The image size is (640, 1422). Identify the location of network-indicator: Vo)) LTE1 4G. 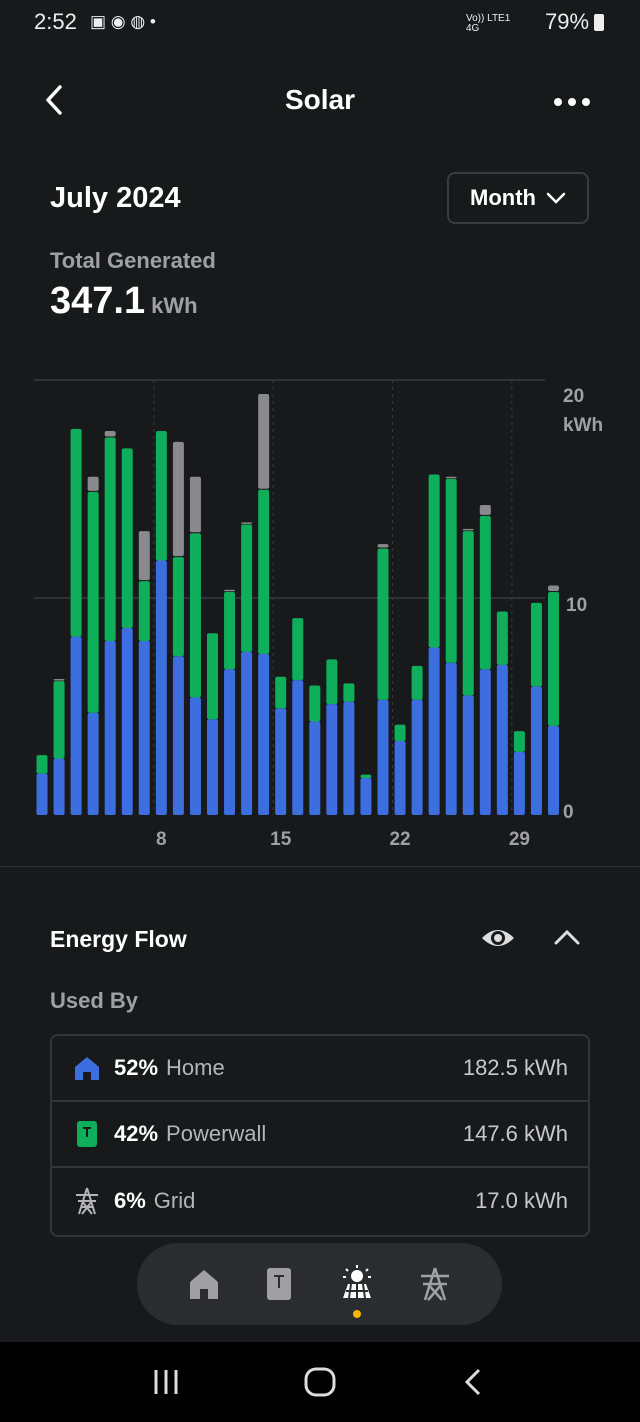
(488, 23).